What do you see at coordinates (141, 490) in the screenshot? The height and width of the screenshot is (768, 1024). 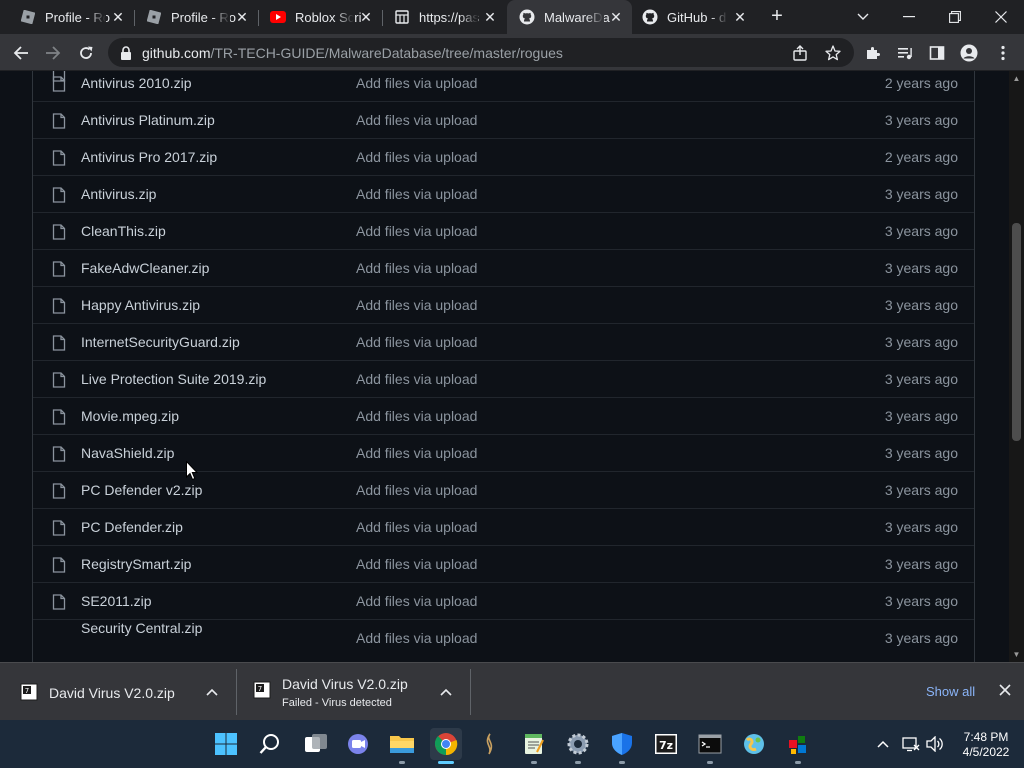 I see `file-name-link: PC Defender v2.zip` at bounding box center [141, 490].